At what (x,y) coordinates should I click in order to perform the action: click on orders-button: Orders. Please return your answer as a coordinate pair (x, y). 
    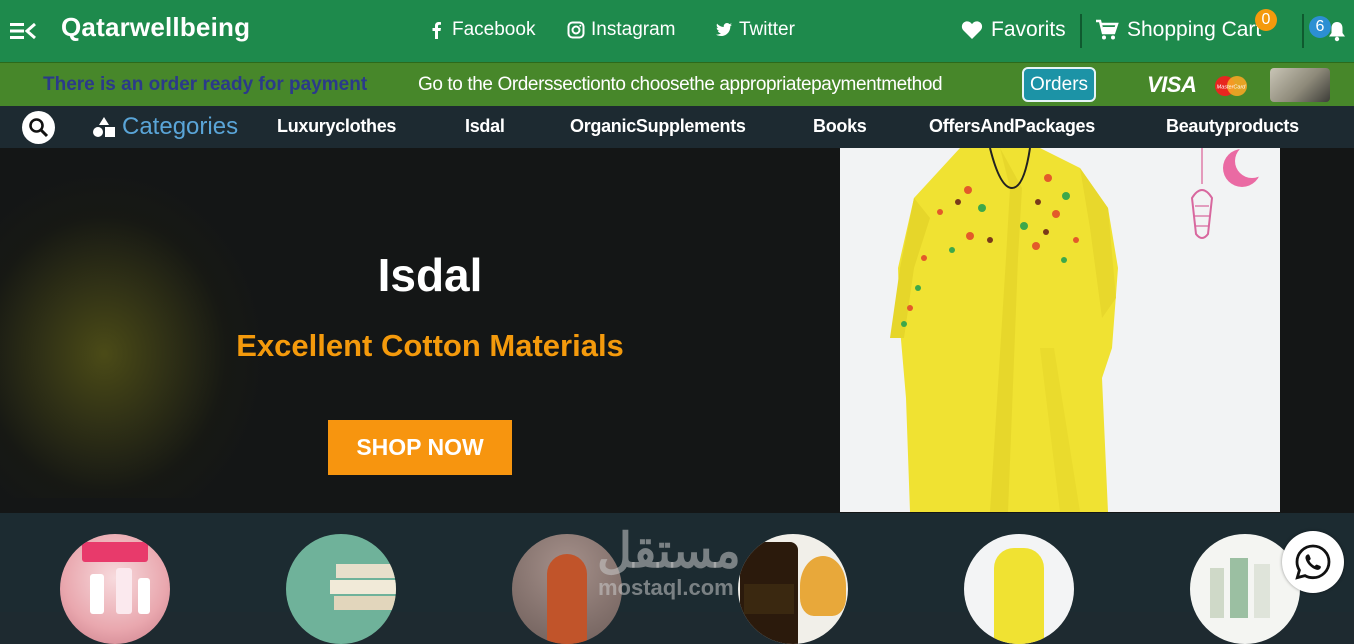
    Looking at the image, I should click on (1059, 84).